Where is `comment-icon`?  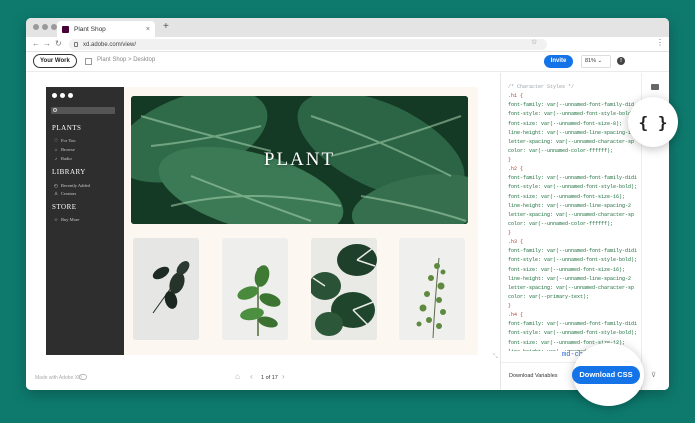
comment-icon is located at coordinates (655, 87).